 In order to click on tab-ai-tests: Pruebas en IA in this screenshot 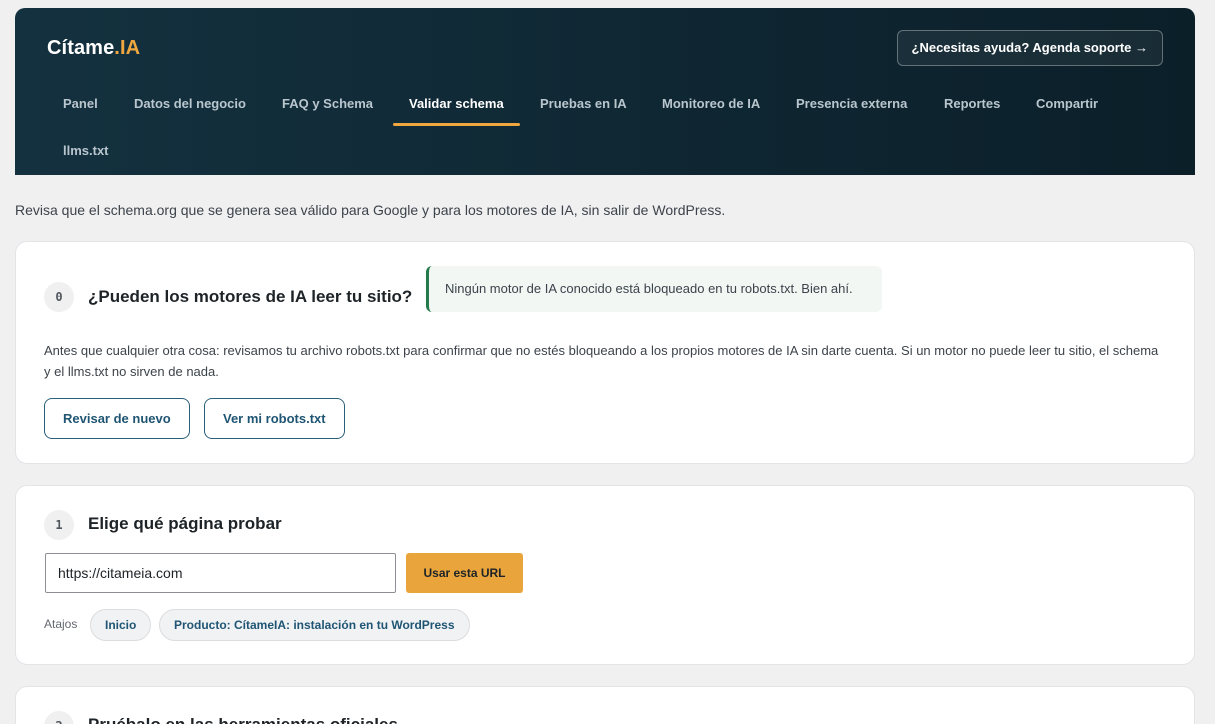, I will do `click(583, 104)`.